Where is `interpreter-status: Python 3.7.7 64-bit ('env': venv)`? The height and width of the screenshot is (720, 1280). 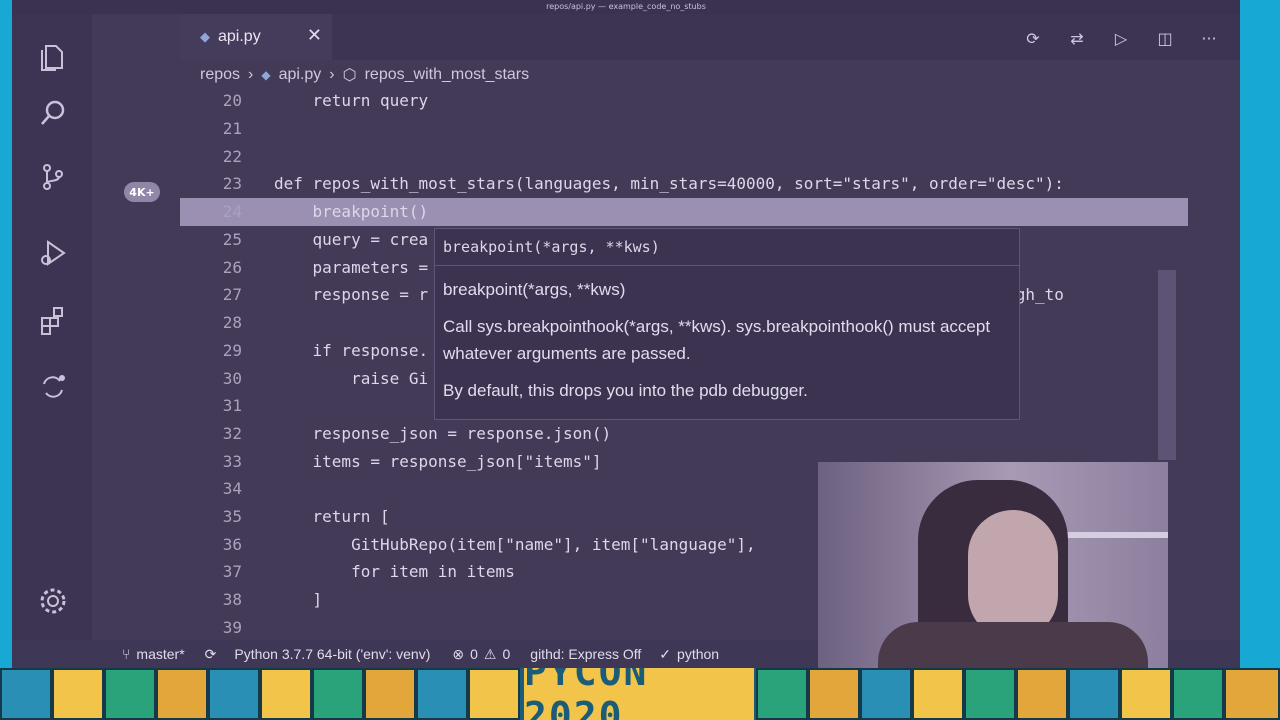 interpreter-status: Python 3.7.7 64-bit ('env': venv) is located at coordinates (332, 654).